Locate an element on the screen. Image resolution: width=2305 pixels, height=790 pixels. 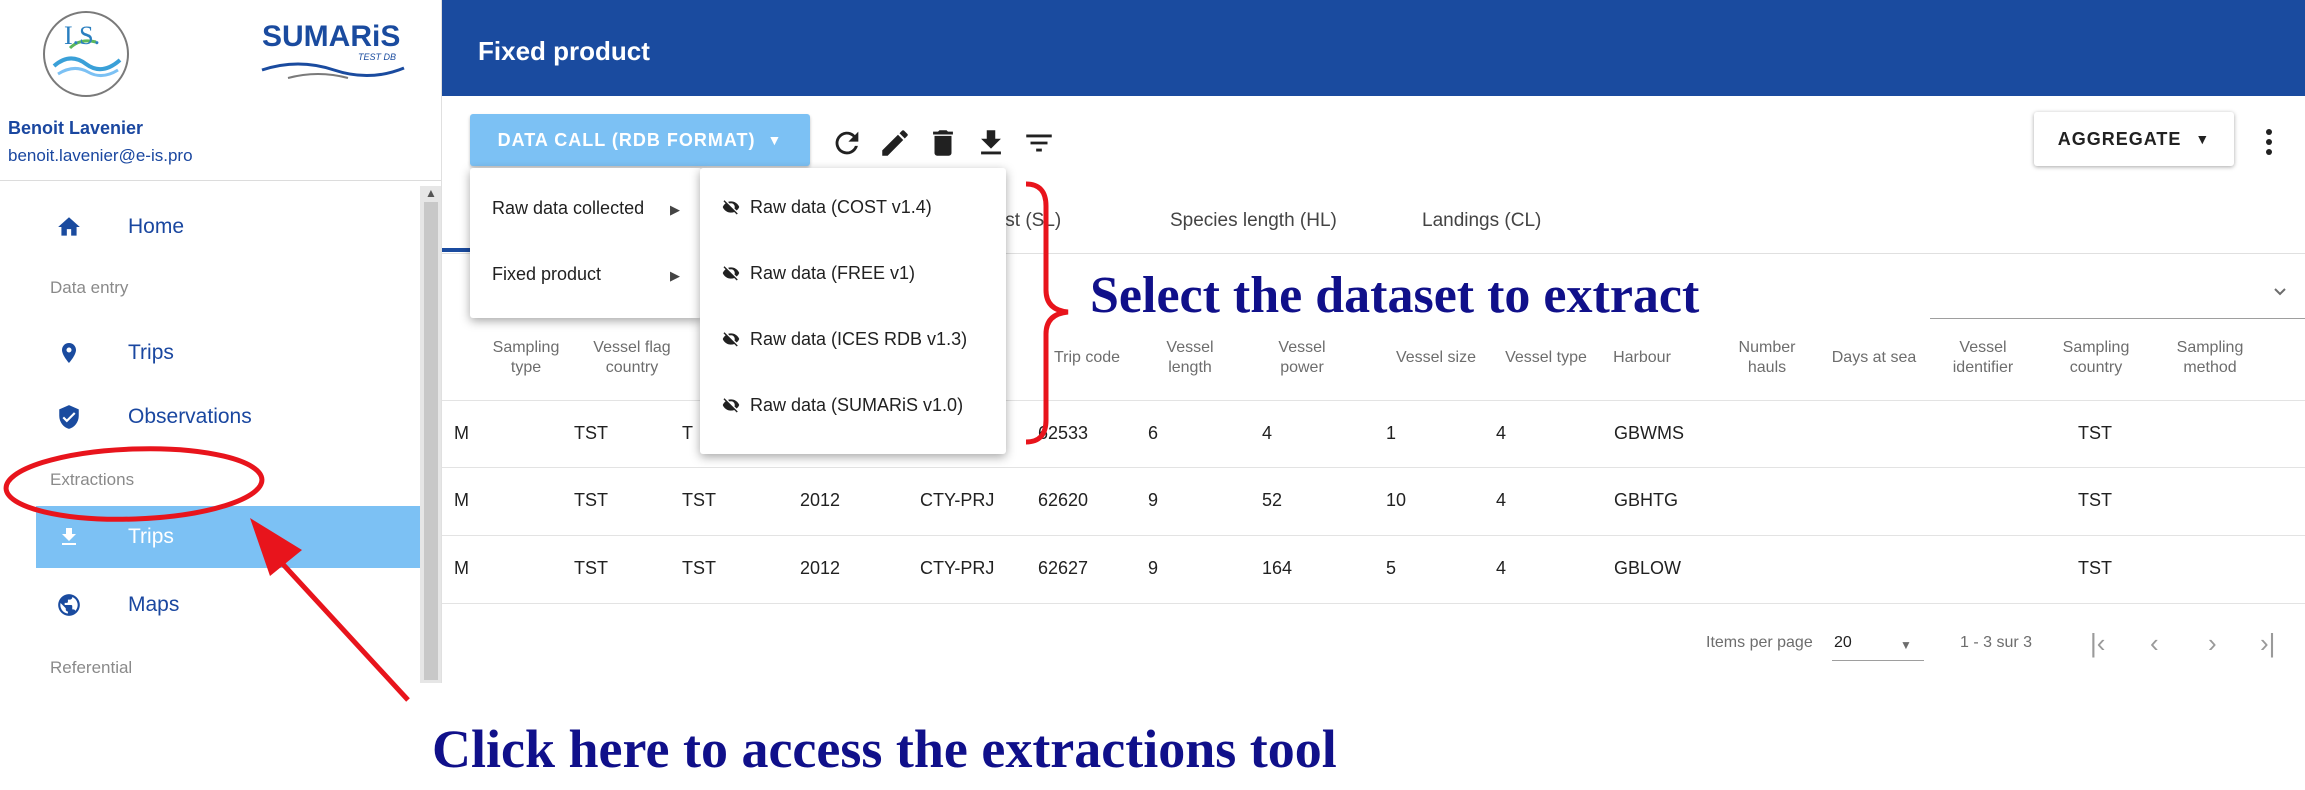
svg-text: SUMARiS is located at coordinates (331, 36).